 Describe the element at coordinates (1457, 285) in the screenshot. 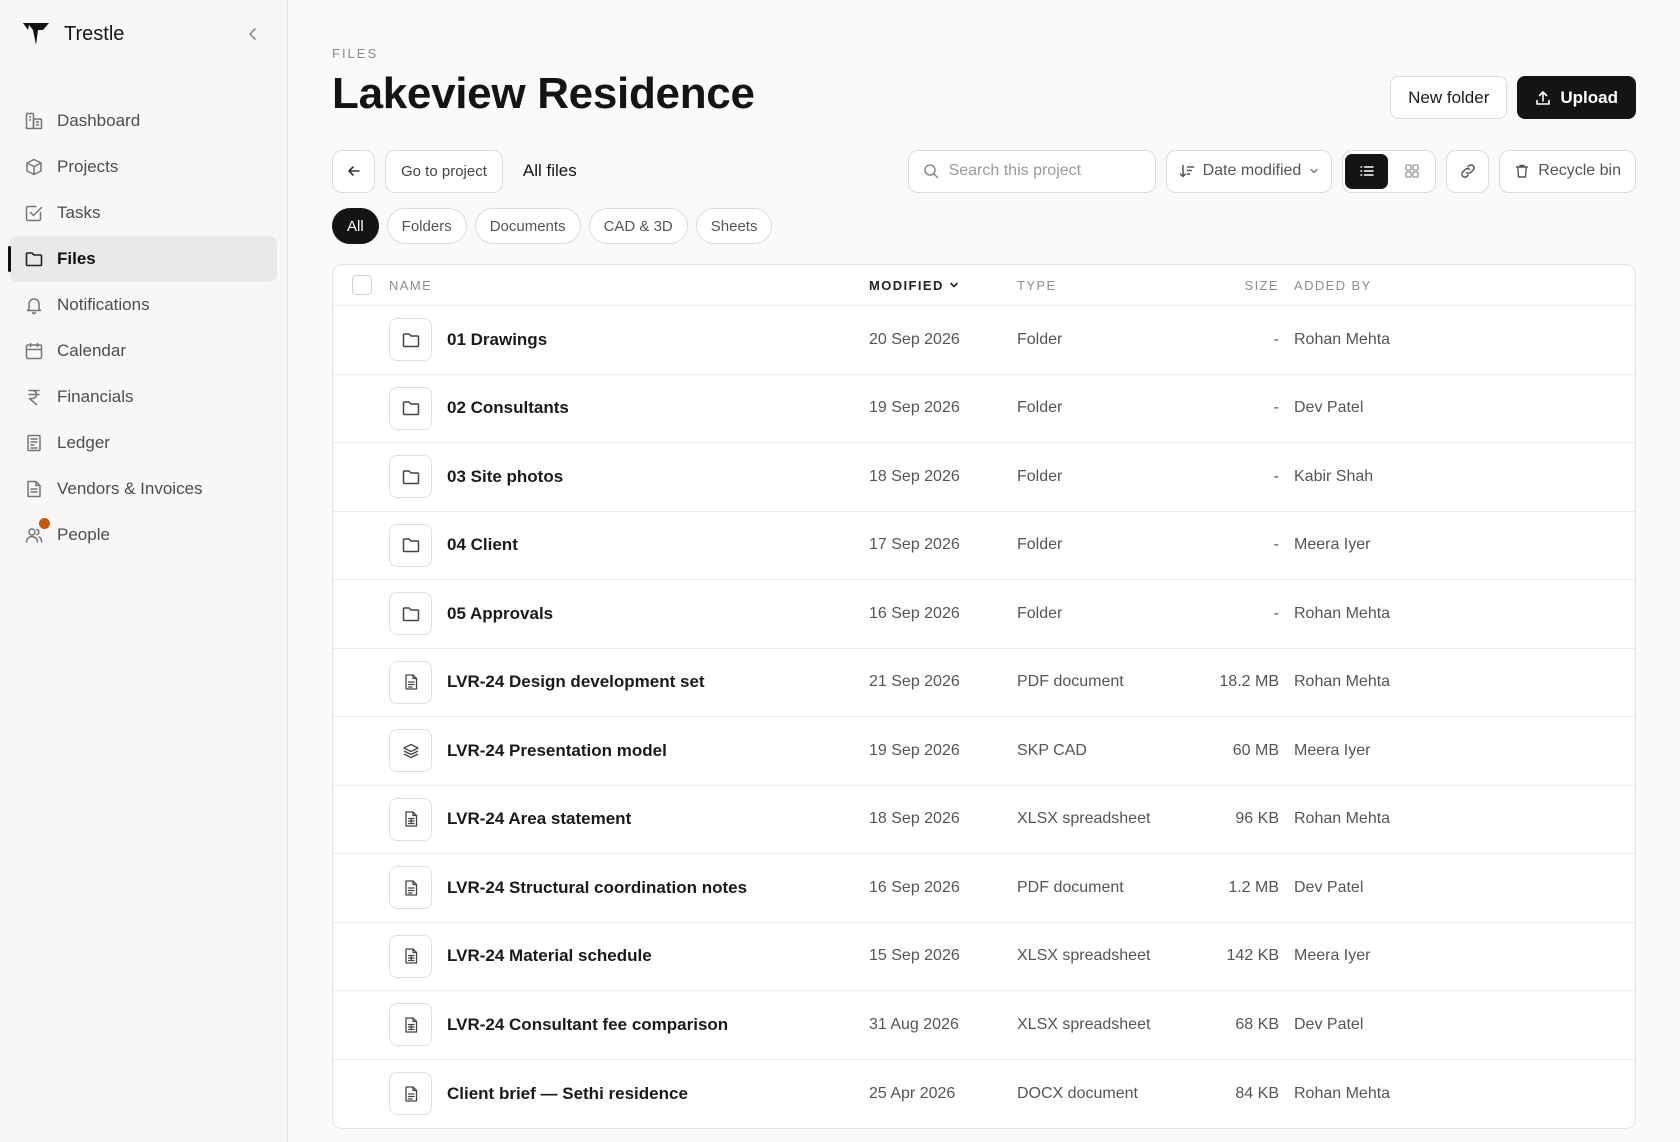

I see `column-header-added-by: ADDED BY` at that location.